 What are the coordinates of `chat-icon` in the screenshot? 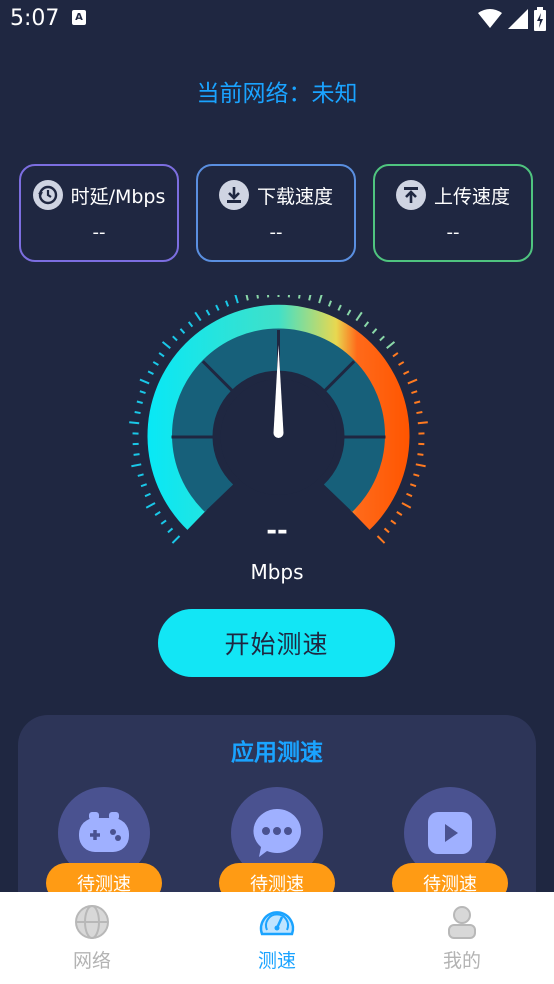 It's located at (277, 833).